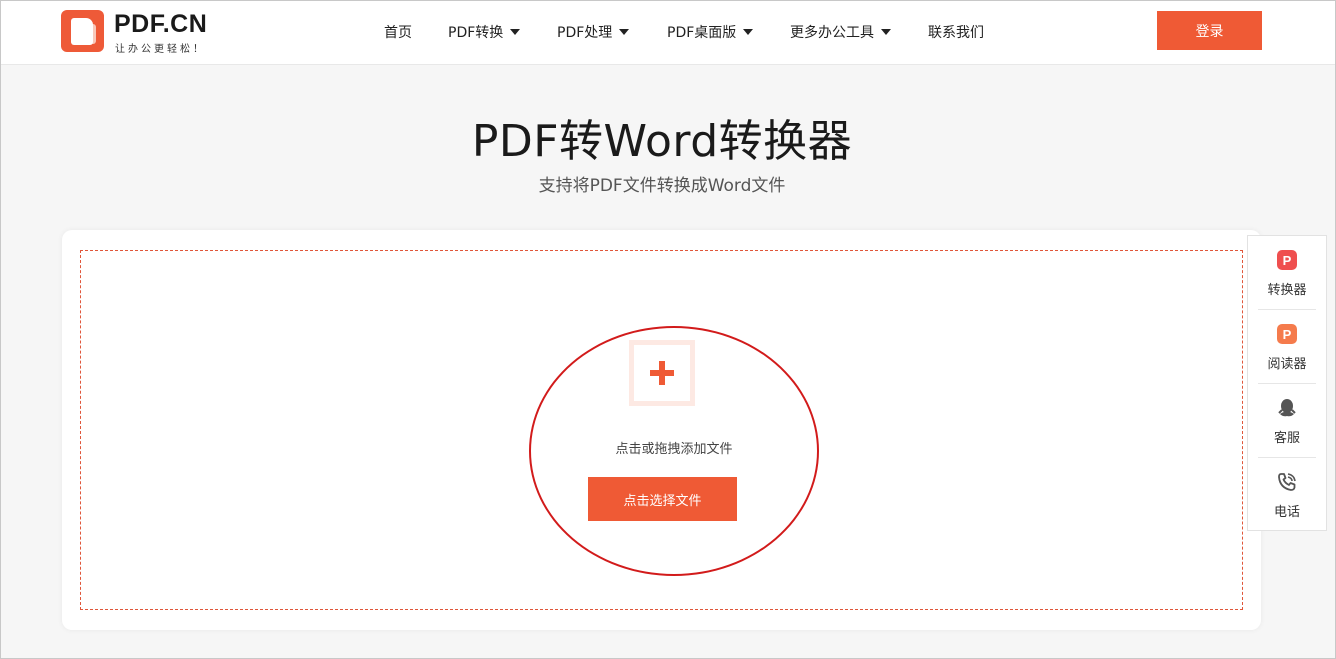  I want to click on nav-item-label: PDF转换, so click(476, 33).